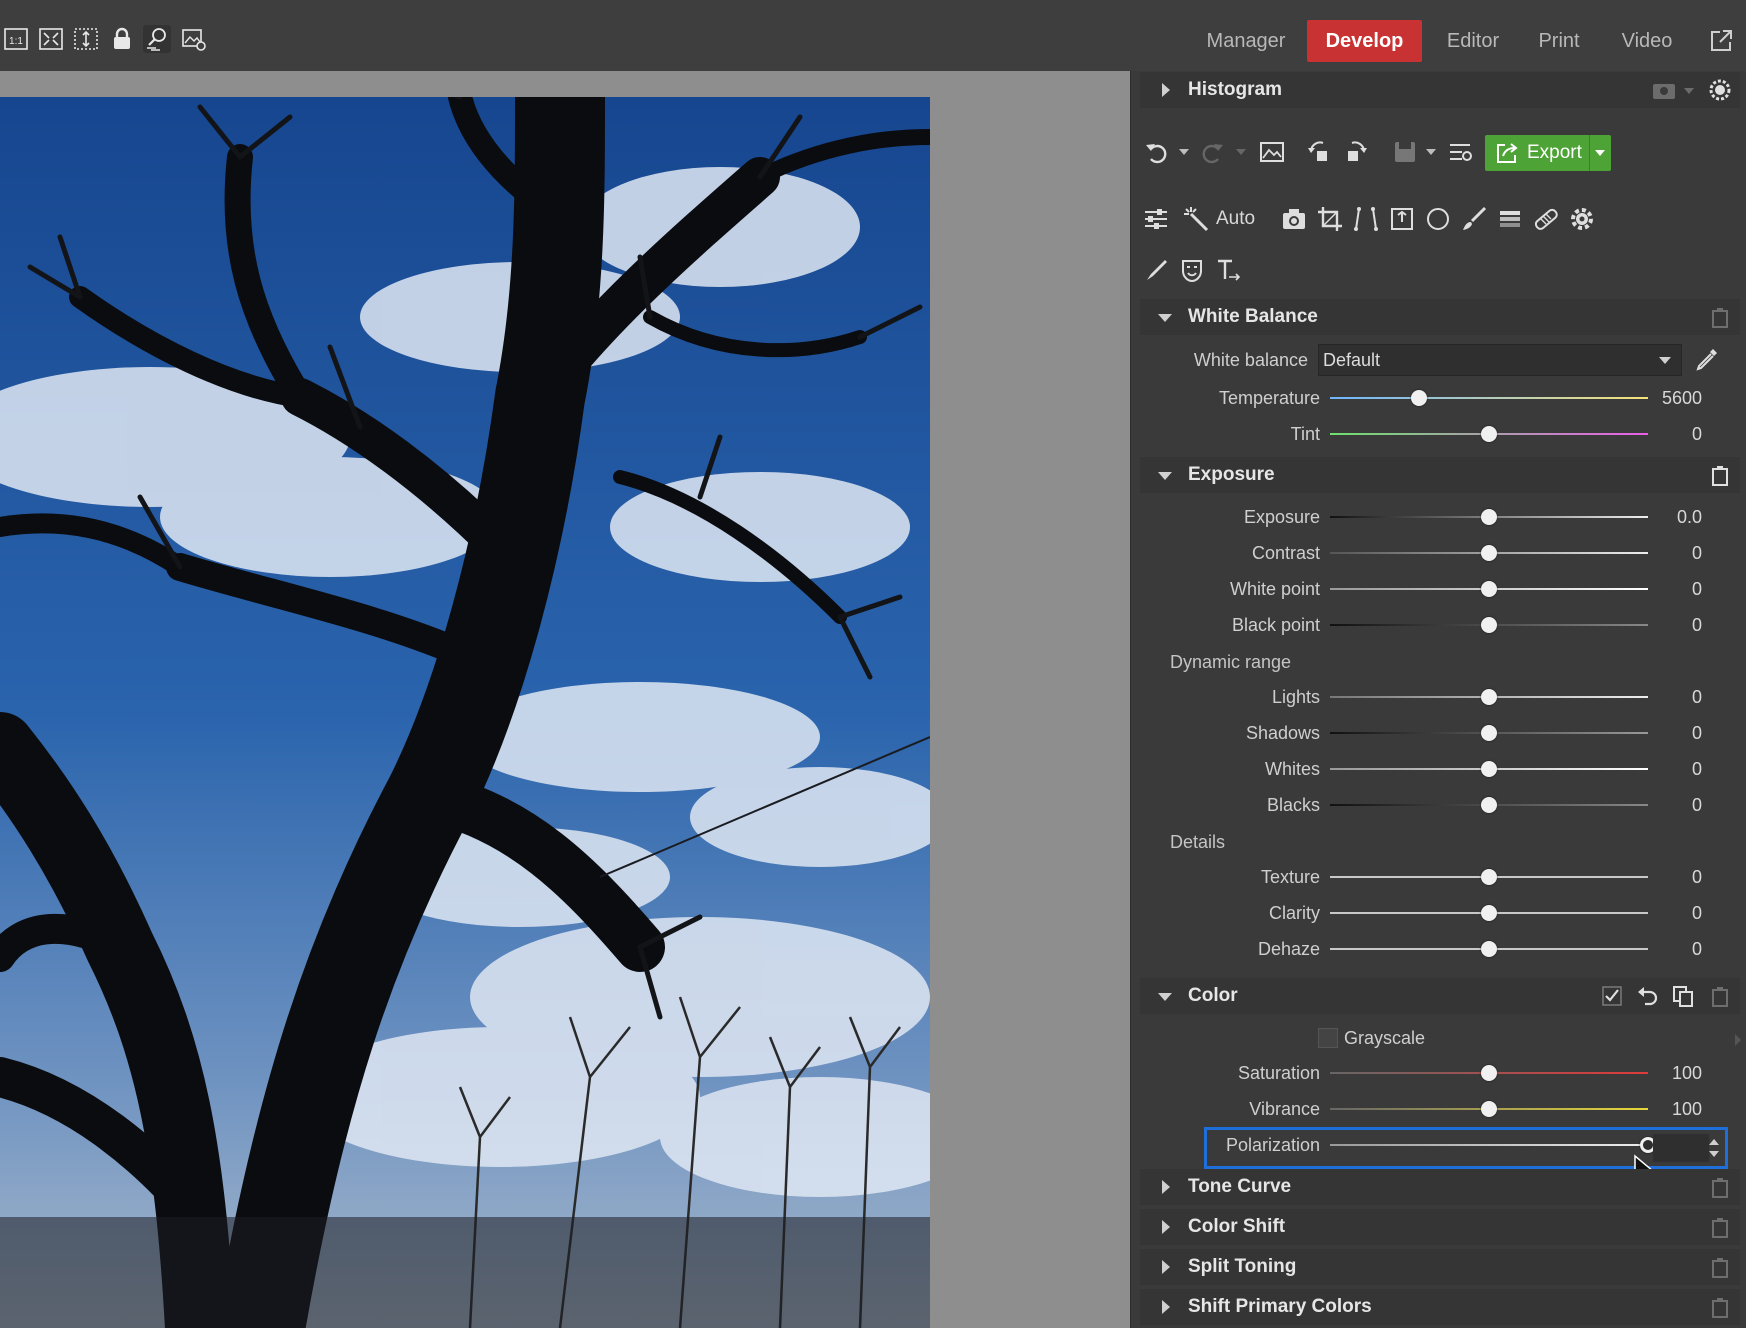 Image resolution: width=1746 pixels, height=1328 pixels. I want to click on tab-print: Print, so click(1559, 41).